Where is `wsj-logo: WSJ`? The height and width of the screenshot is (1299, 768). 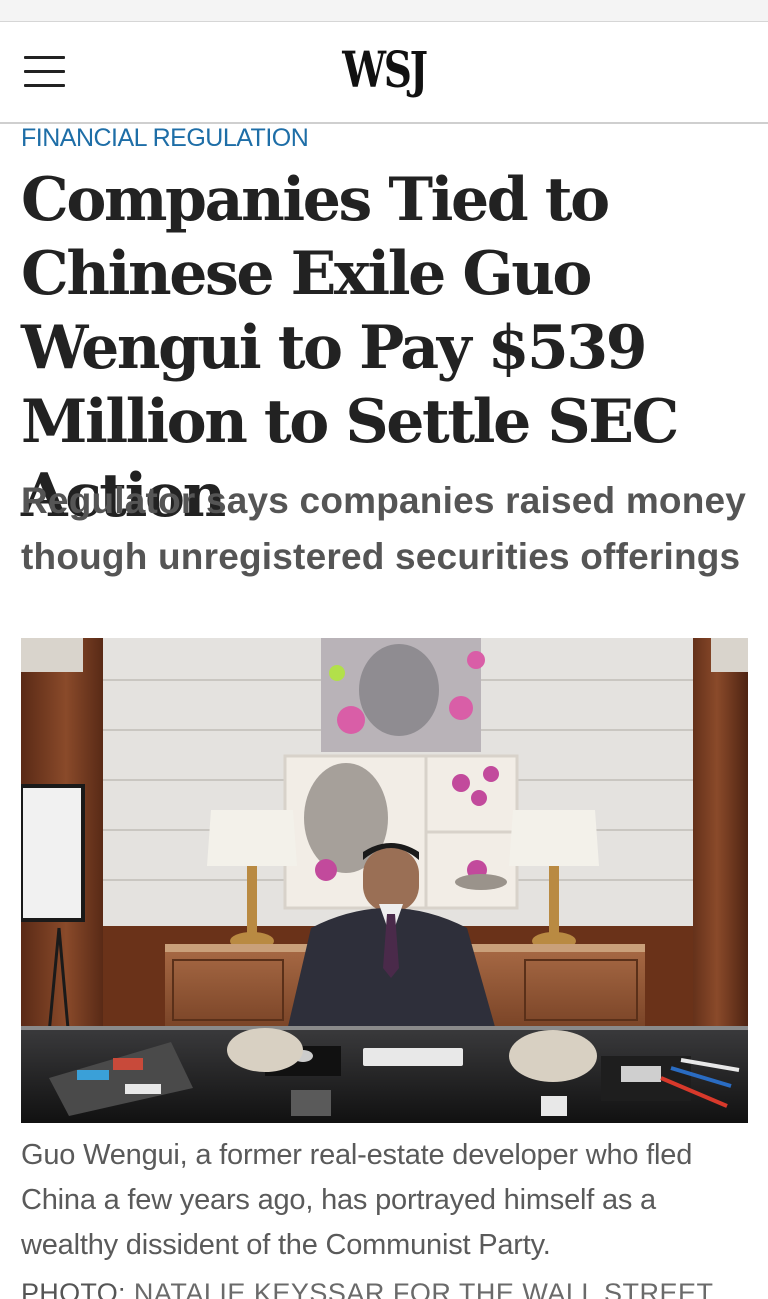
wsj-logo: WSJ is located at coordinates (384, 69).